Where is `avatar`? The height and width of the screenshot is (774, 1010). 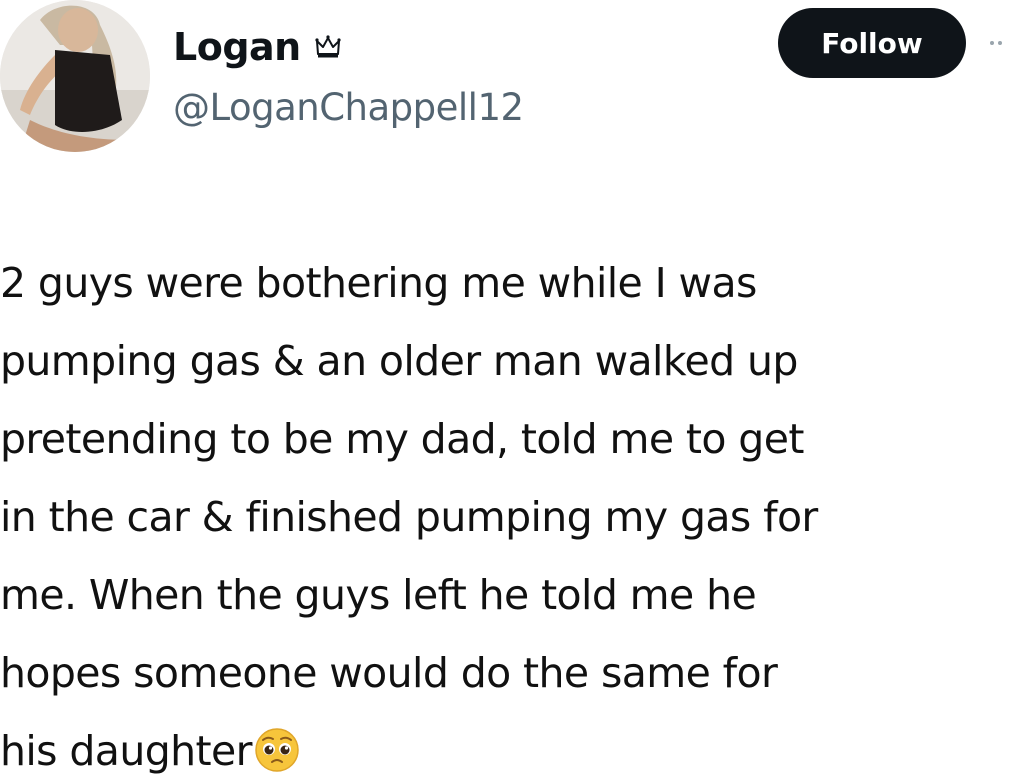
avatar is located at coordinates (75, 76).